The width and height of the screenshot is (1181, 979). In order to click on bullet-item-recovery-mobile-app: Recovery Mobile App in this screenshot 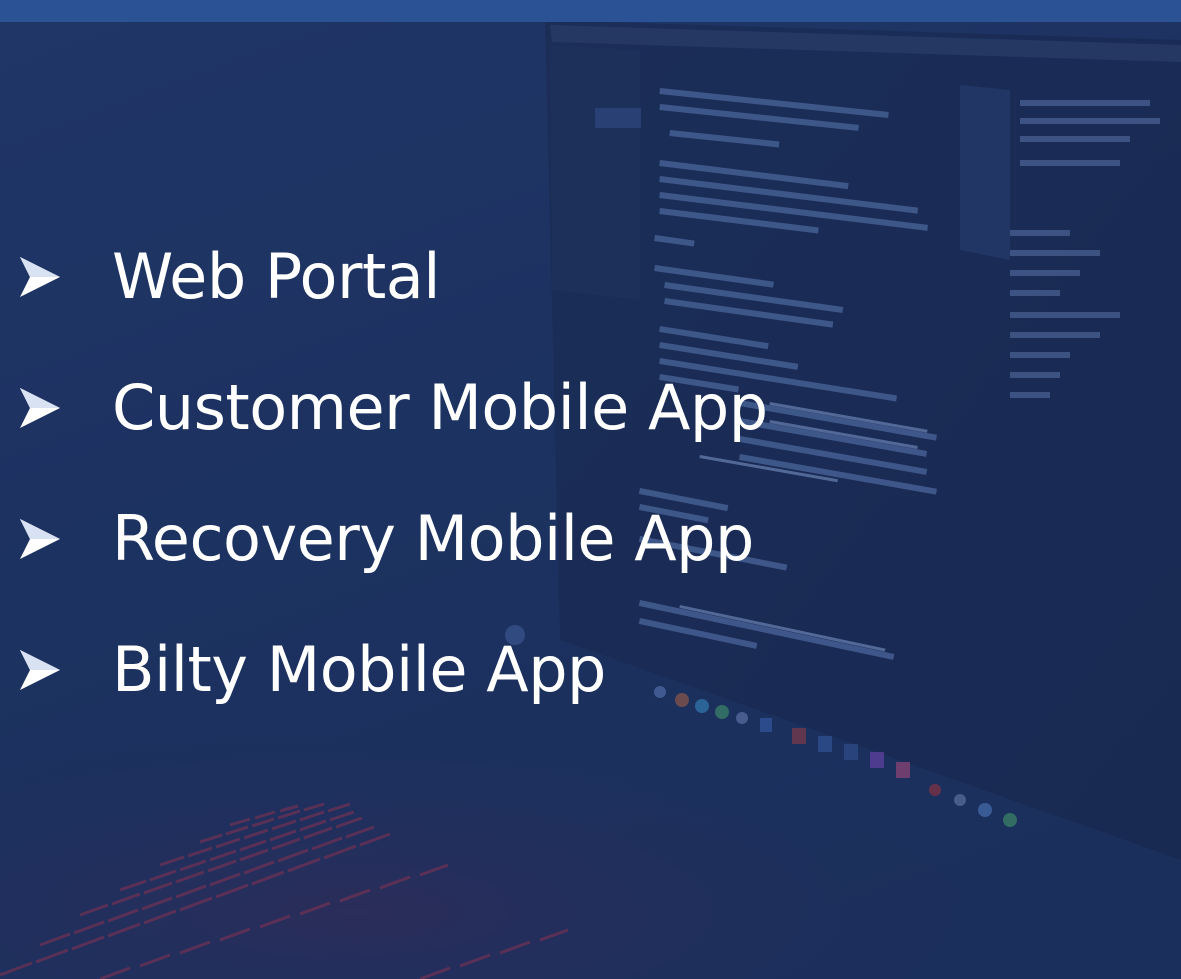, I will do `click(393, 539)`.